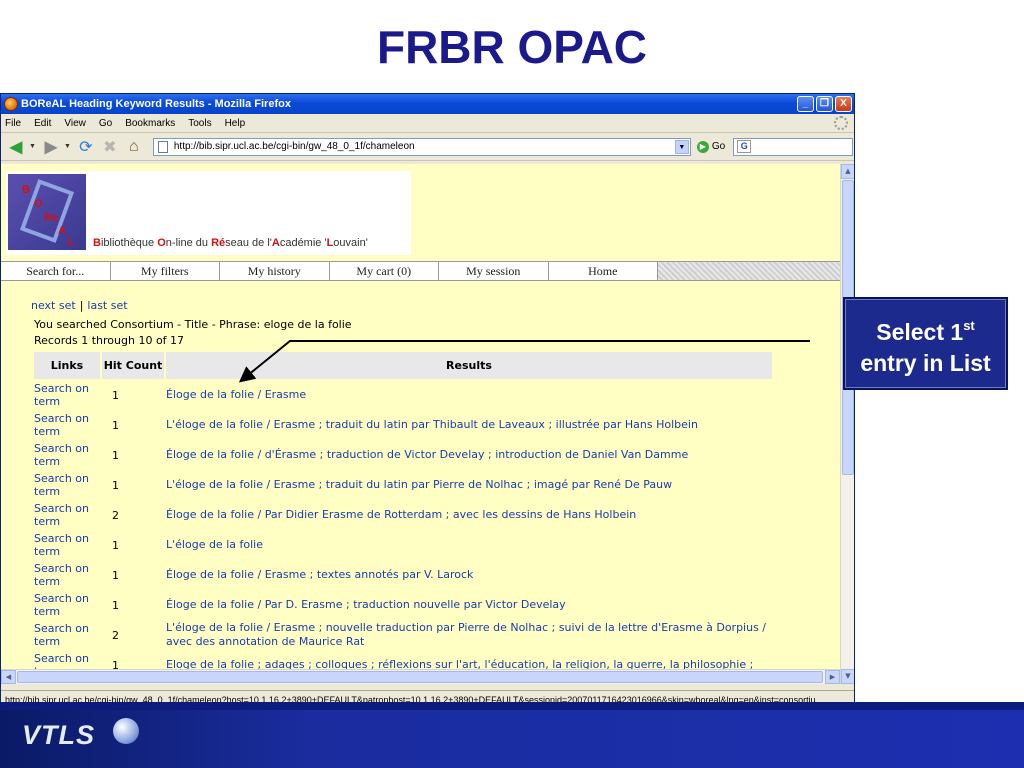 This screenshot has height=768, width=1024. What do you see at coordinates (115, 515) in the screenshot?
I see `hit-count: 2` at bounding box center [115, 515].